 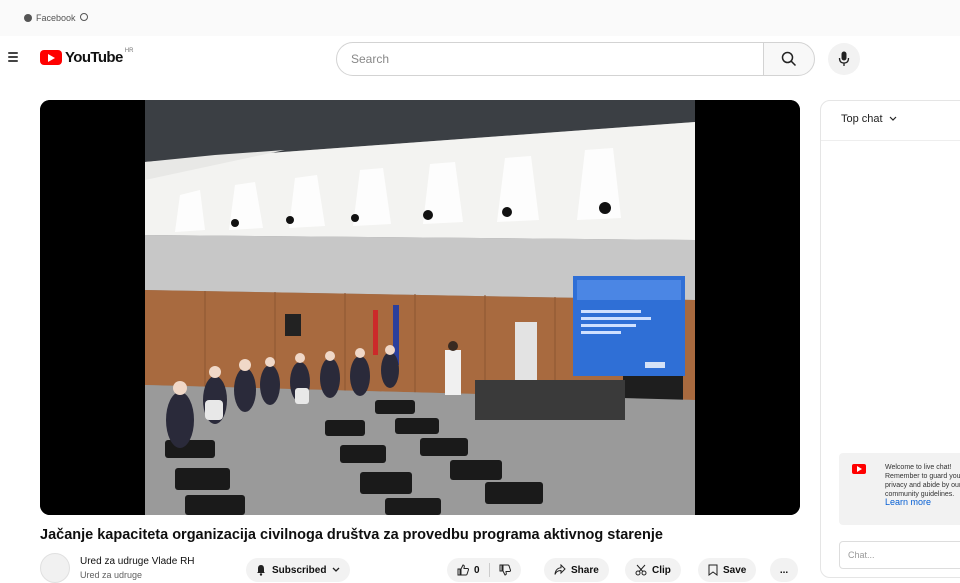 I want to click on chat-mode-label: Top chat, so click(x=862, y=119).